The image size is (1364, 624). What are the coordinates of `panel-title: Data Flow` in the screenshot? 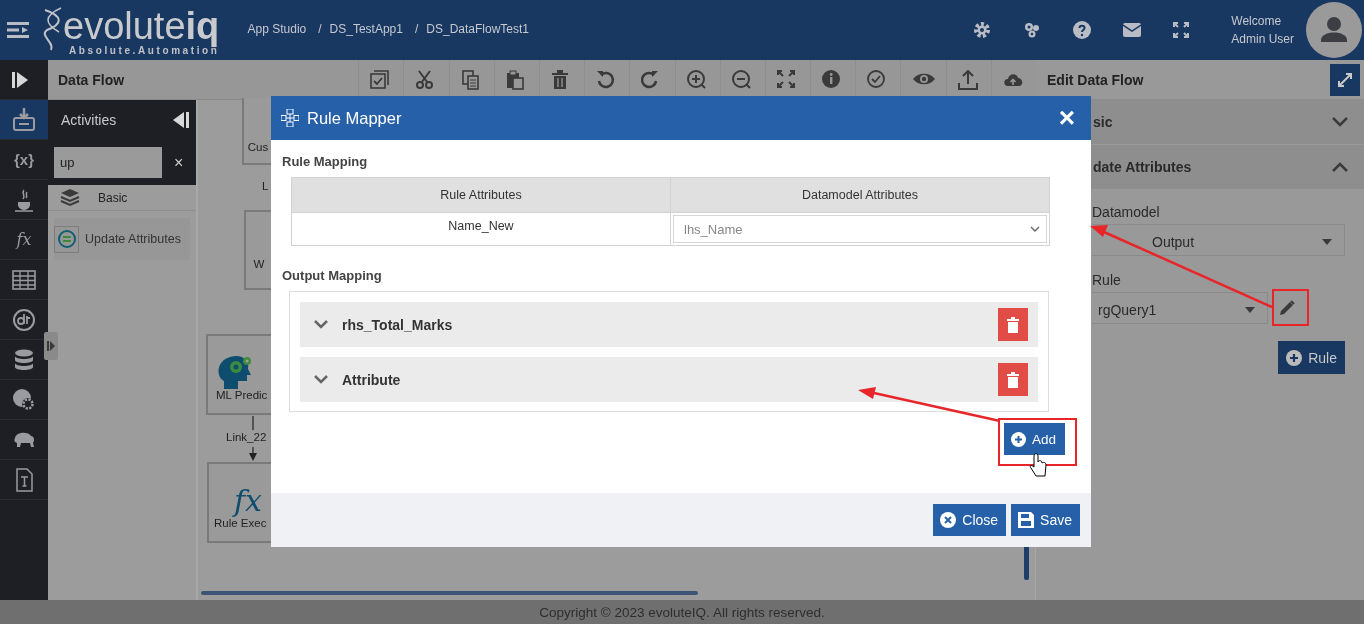 It's located at (91, 79).